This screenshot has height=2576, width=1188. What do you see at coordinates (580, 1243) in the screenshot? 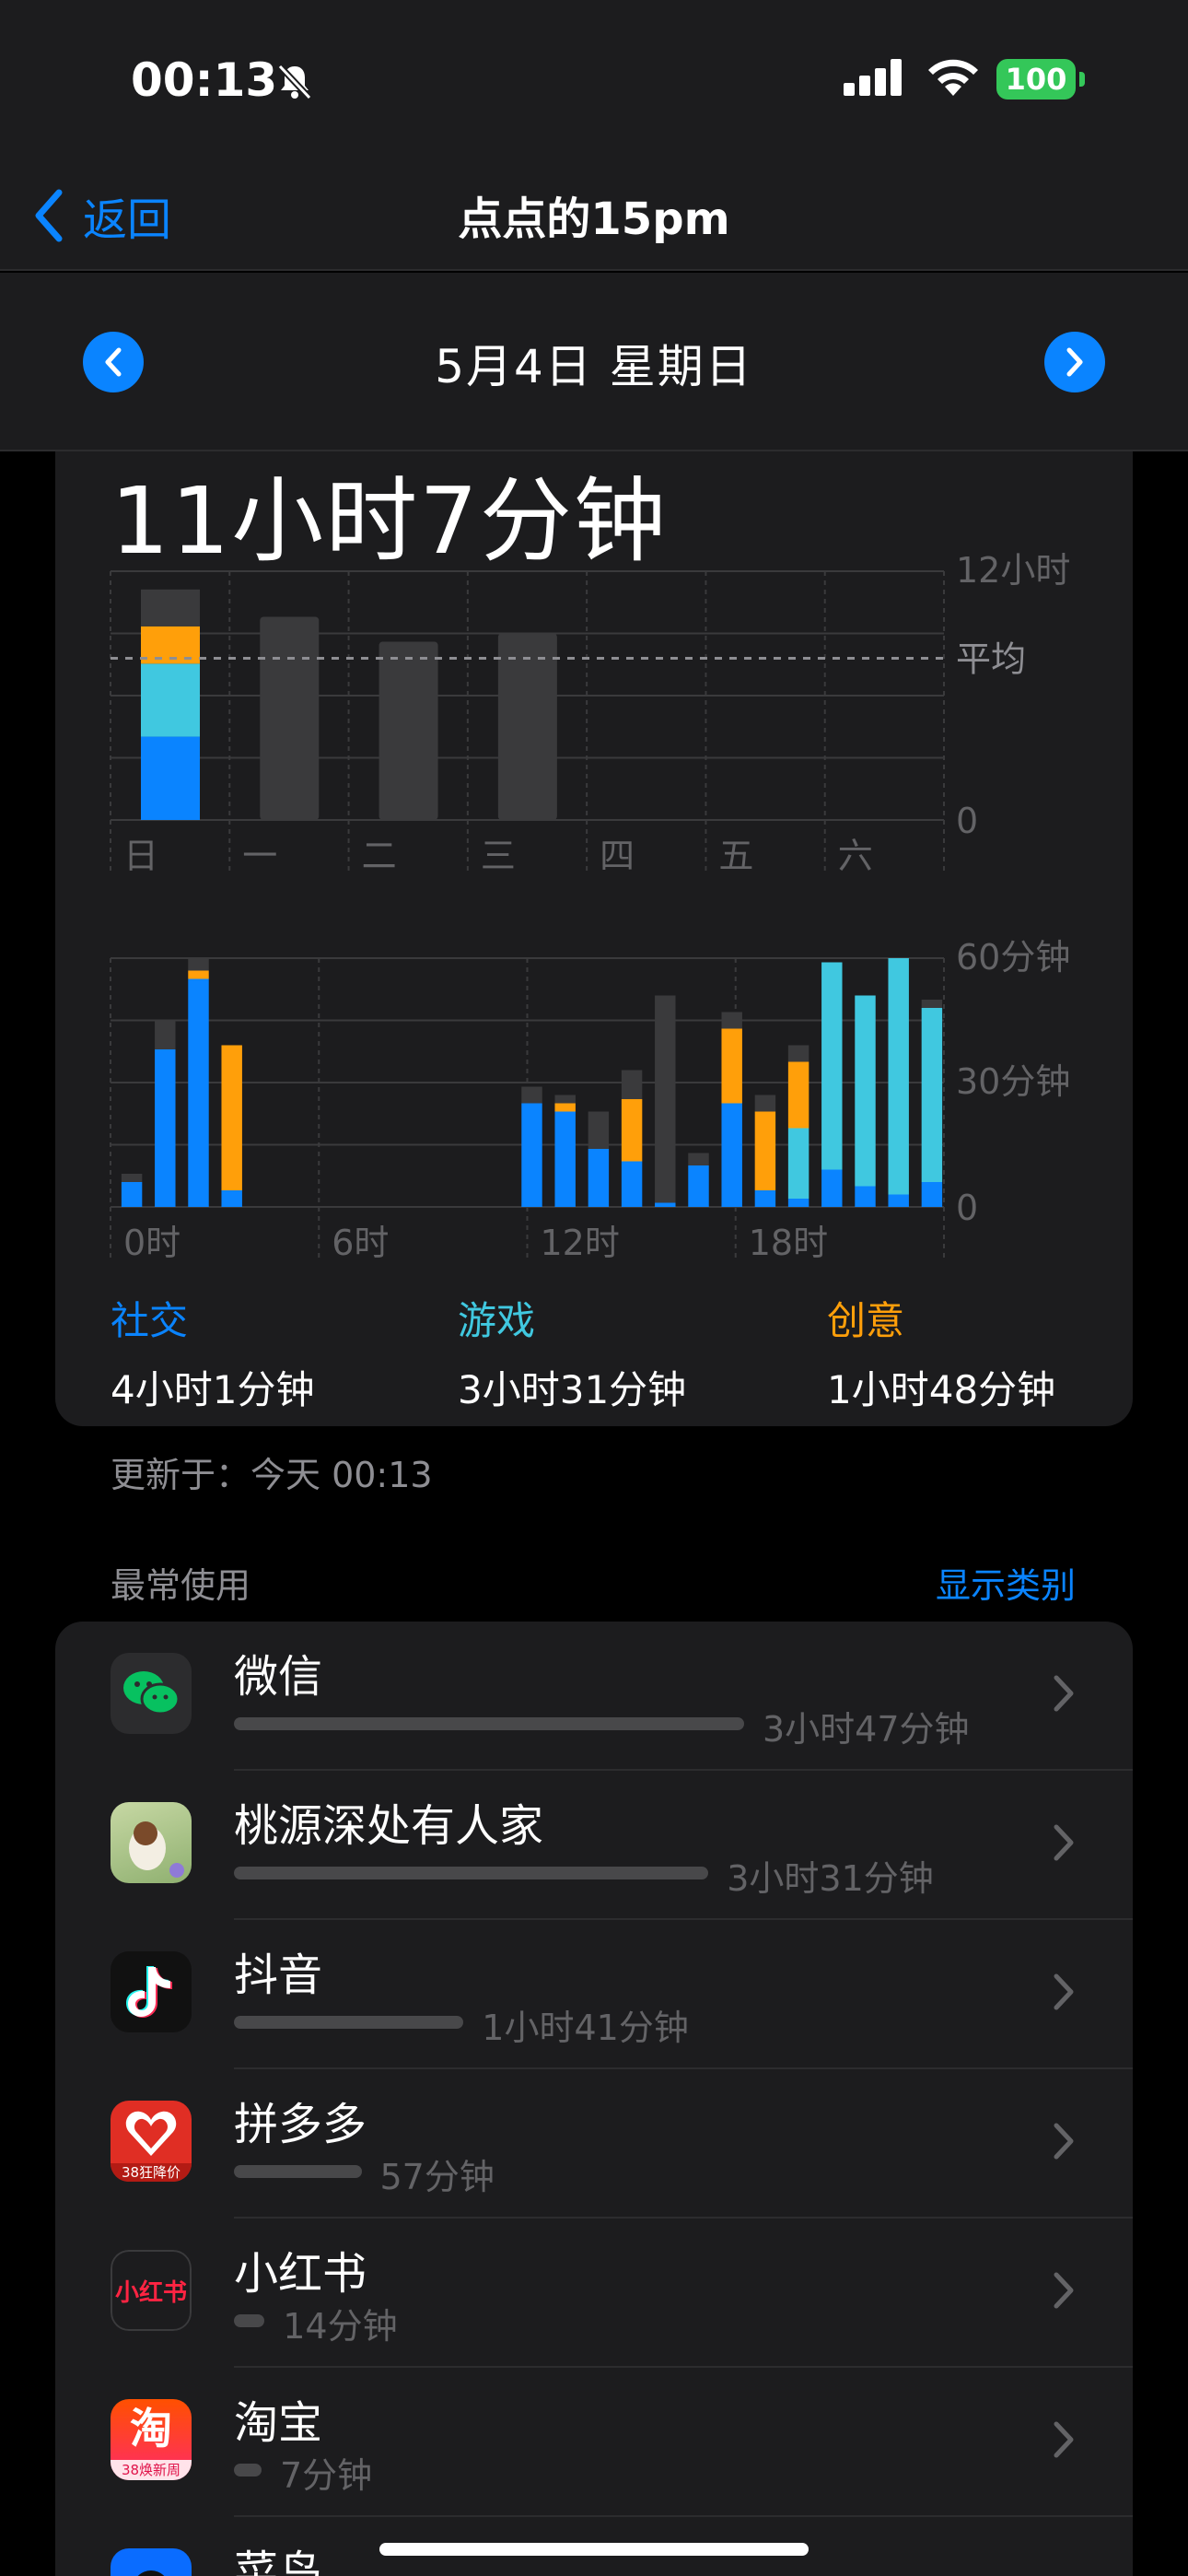
I see `hour-axis-label: 12时` at bounding box center [580, 1243].